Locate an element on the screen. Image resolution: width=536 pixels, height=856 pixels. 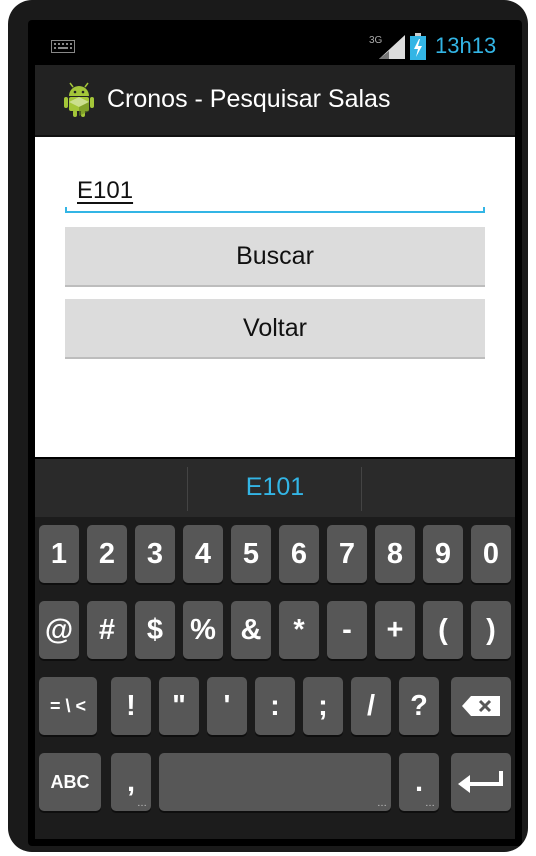
abc-key: ABC is located at coordinates (70, 782).